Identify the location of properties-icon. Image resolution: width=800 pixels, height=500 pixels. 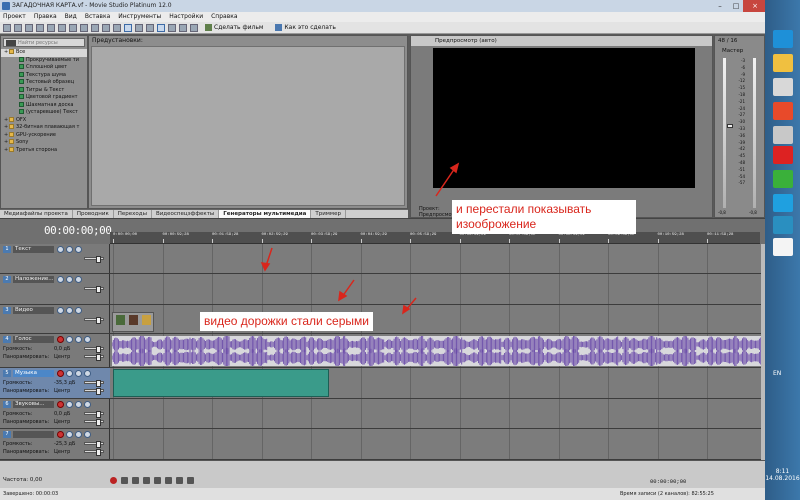
(51, 27).